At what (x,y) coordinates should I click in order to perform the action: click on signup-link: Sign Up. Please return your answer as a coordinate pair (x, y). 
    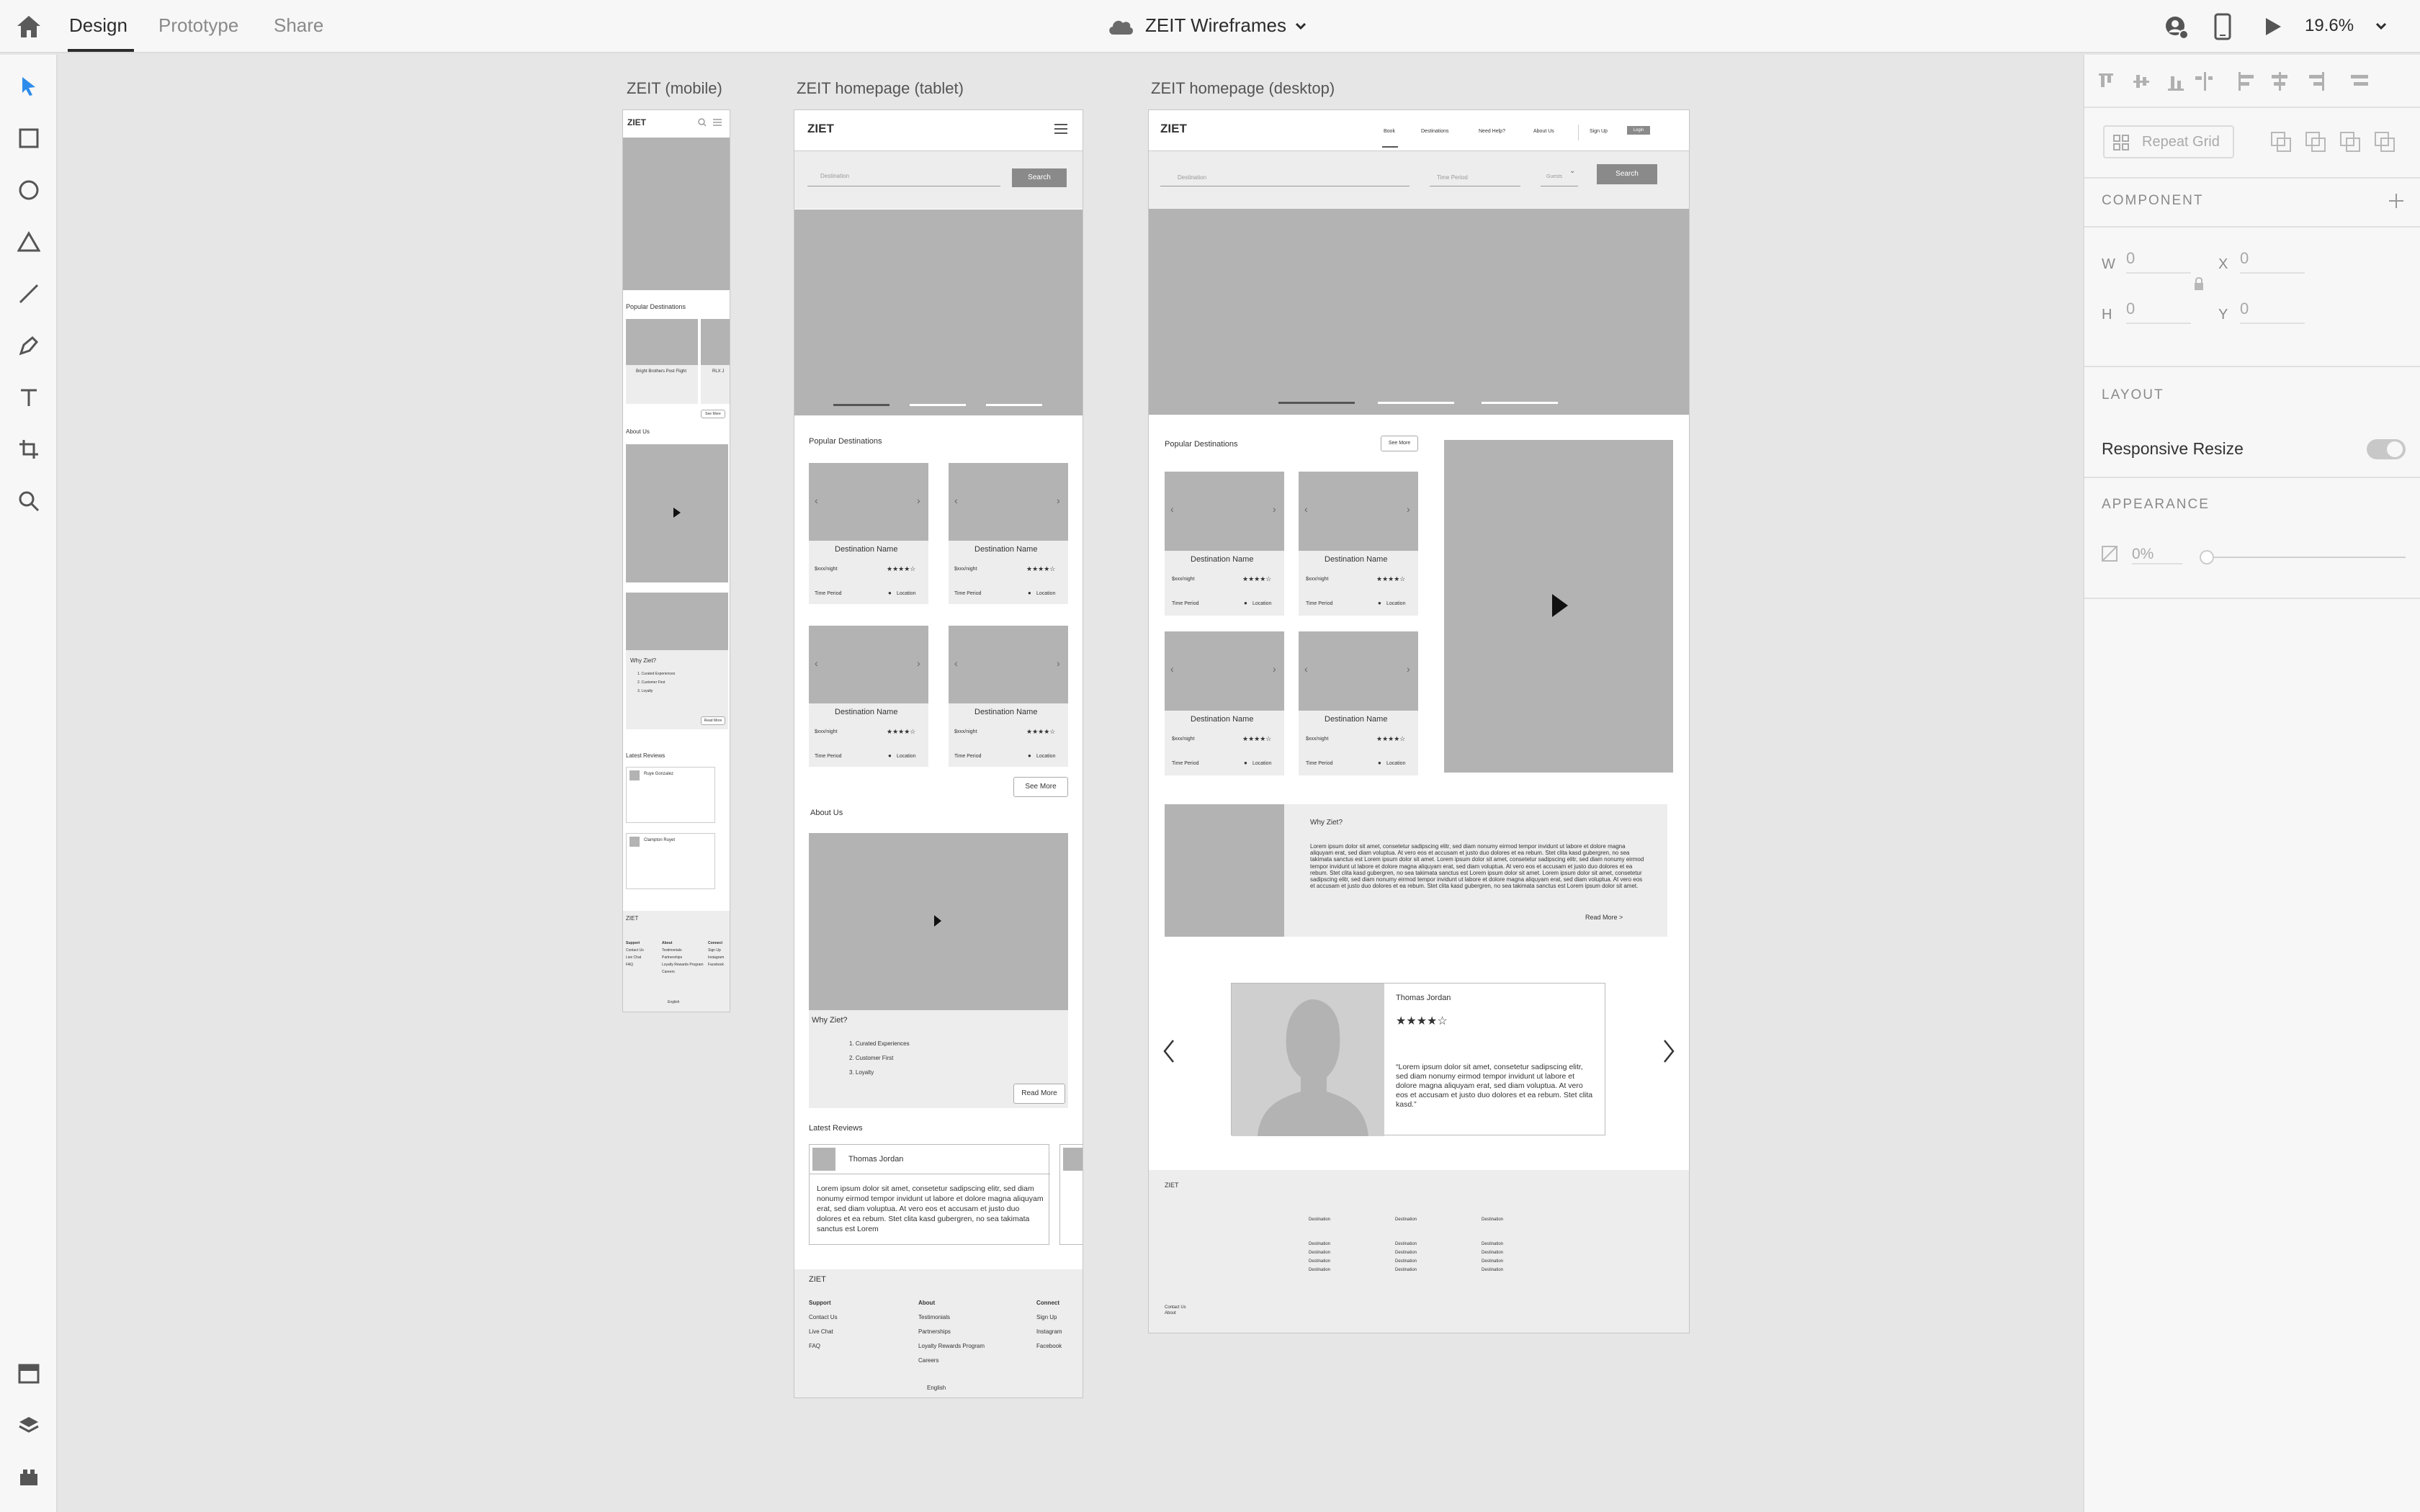
    Looking at the image, I should click on (1599, 131).